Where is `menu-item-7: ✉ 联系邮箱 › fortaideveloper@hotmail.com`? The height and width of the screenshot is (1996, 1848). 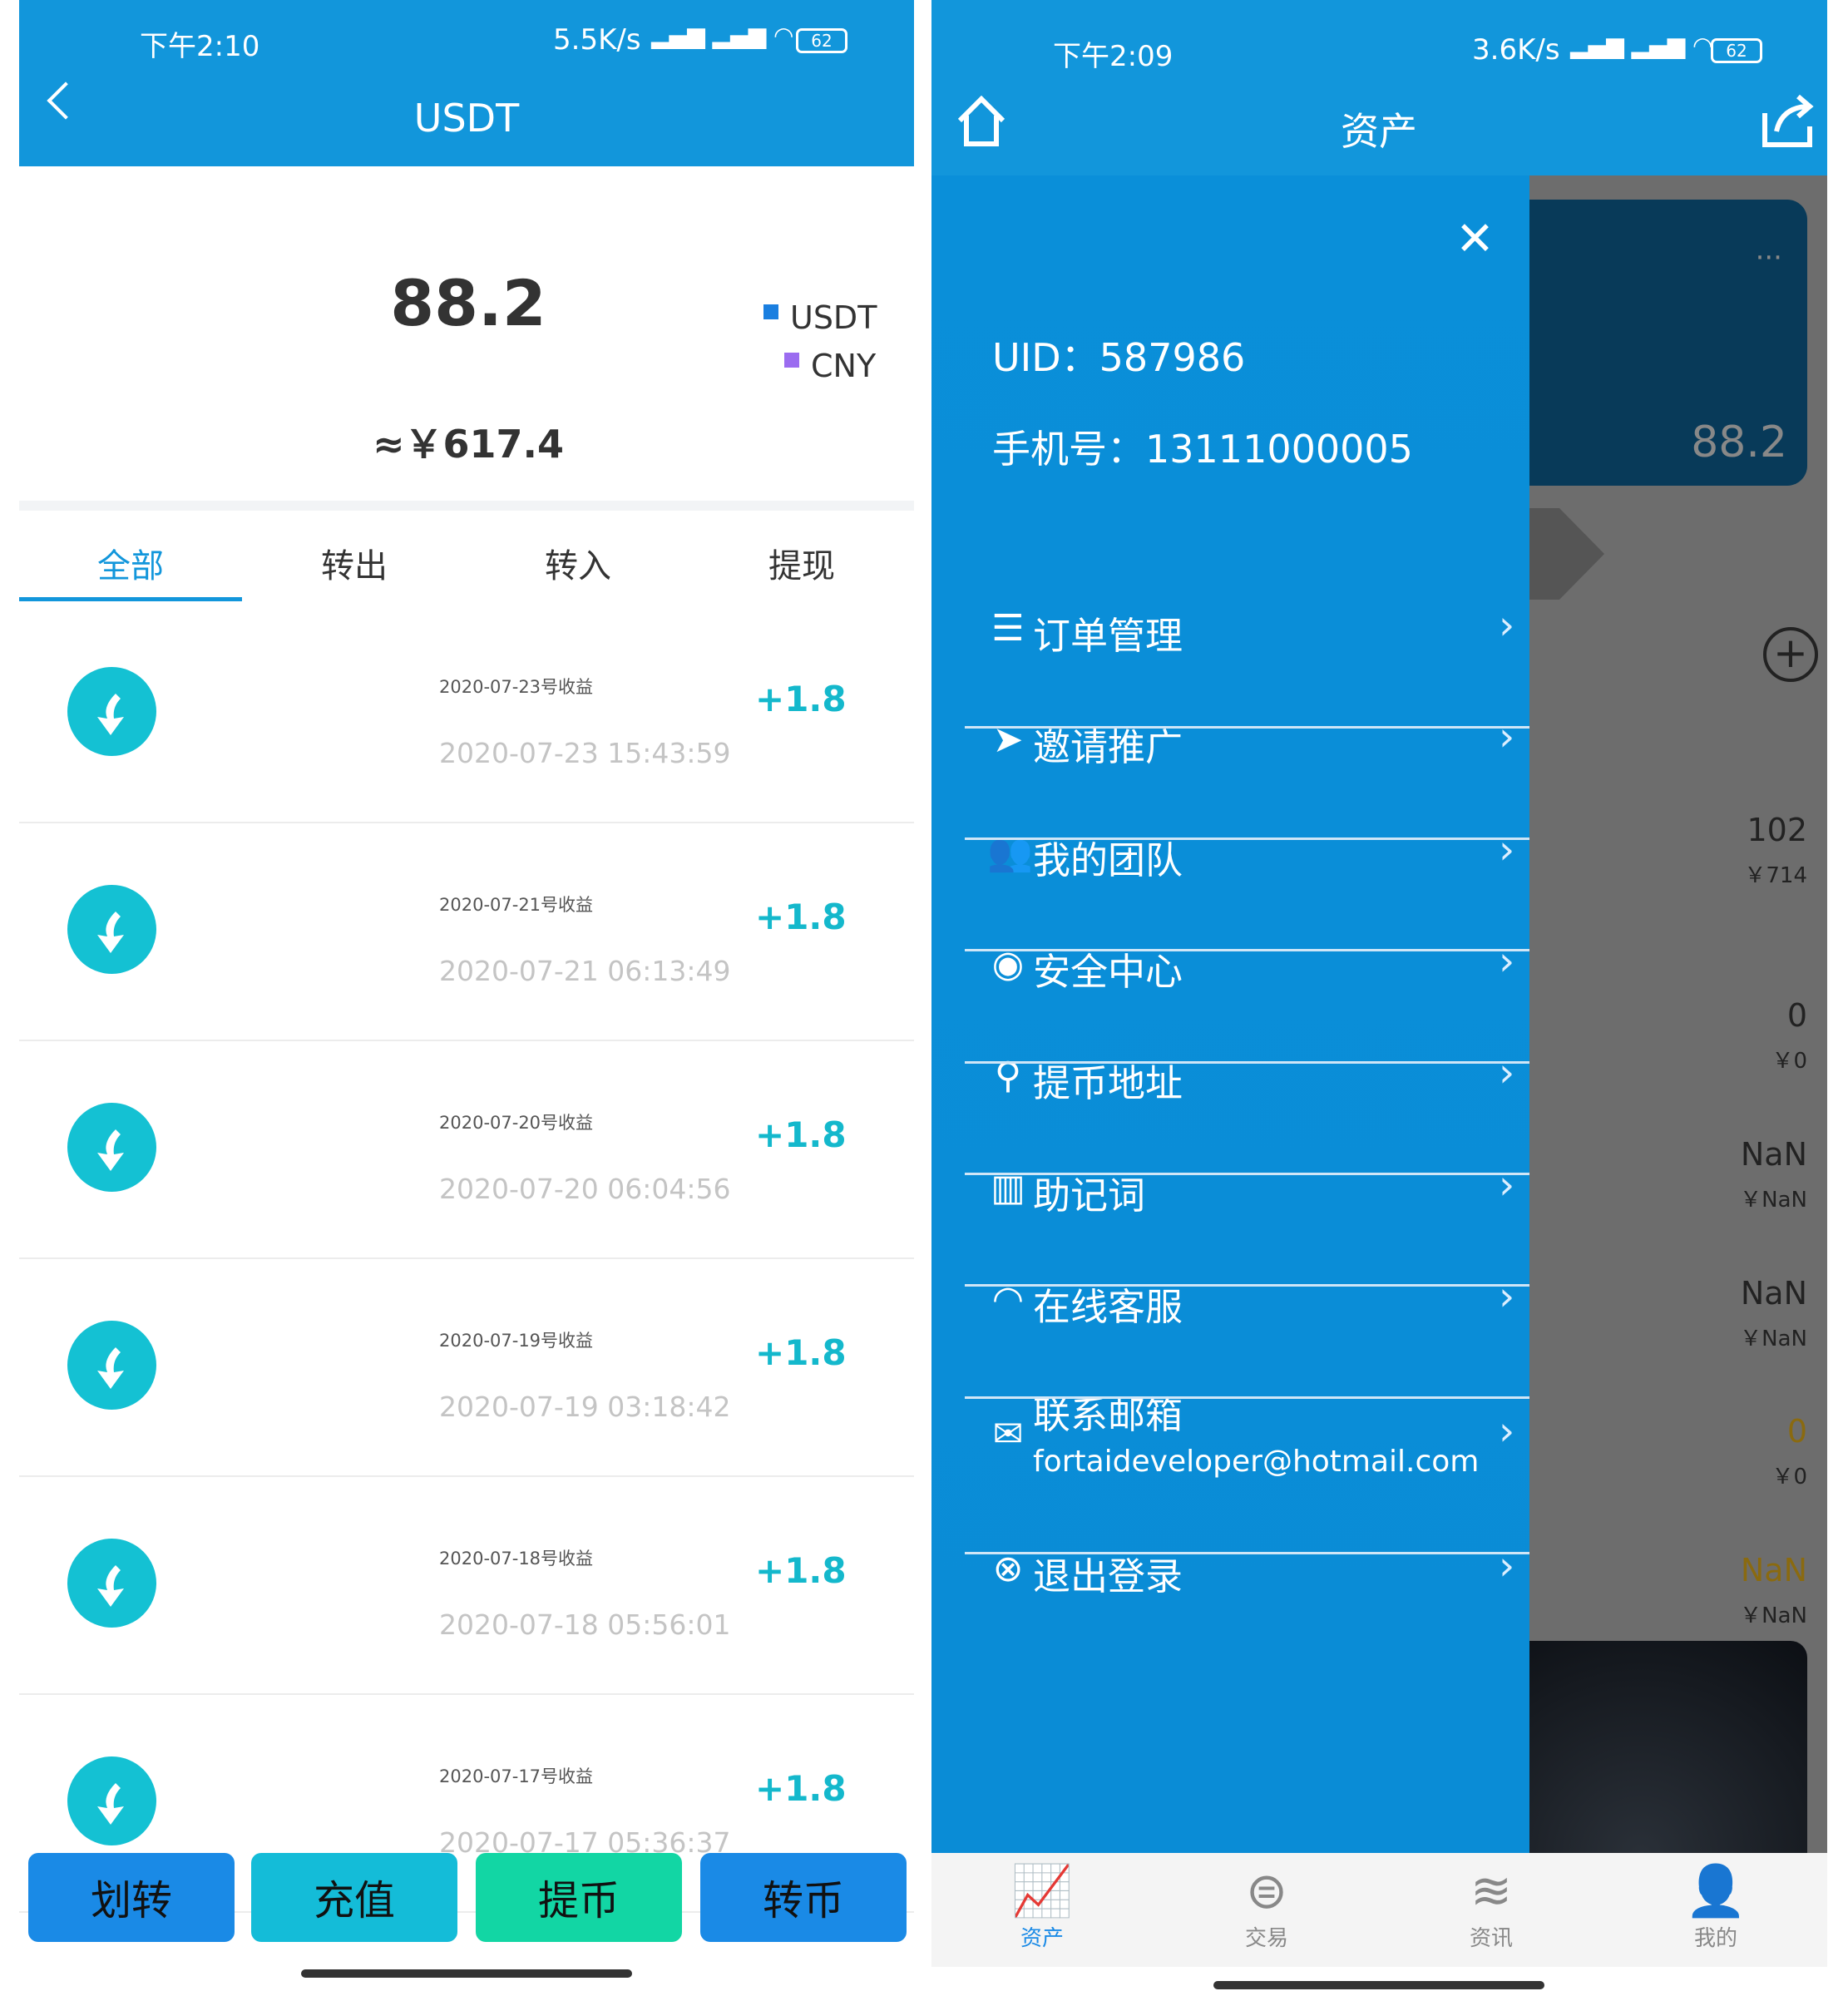 menu-item-7: ✉ 联系邮箱 › fortaideveloper@hotmail.com is located at coordinates (1380, 1436).